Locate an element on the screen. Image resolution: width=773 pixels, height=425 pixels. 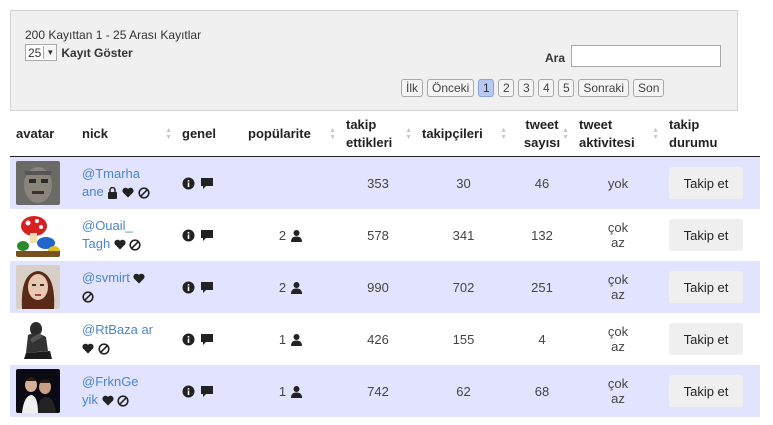
takip-ettikleri-cell: 990 is located at coordinates (378, 287).